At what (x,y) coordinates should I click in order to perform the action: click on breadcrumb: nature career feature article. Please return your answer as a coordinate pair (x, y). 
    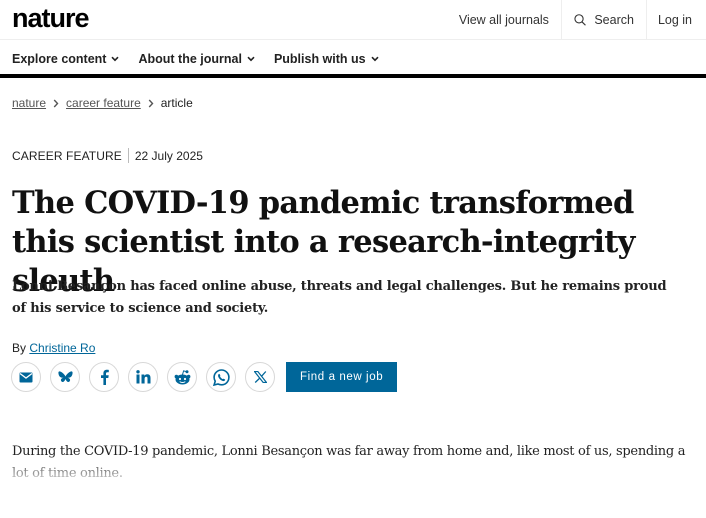
    Looking at the image, I should click on (102, 103).